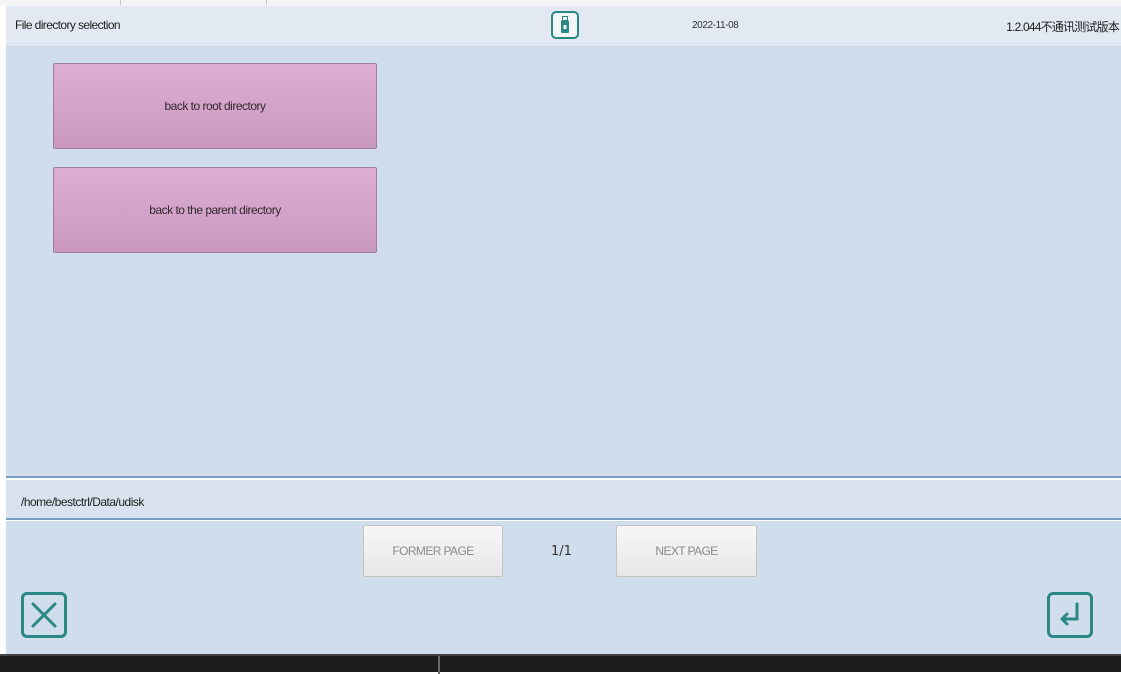  I want to click on enter-return-icon, so click(1069, 614).